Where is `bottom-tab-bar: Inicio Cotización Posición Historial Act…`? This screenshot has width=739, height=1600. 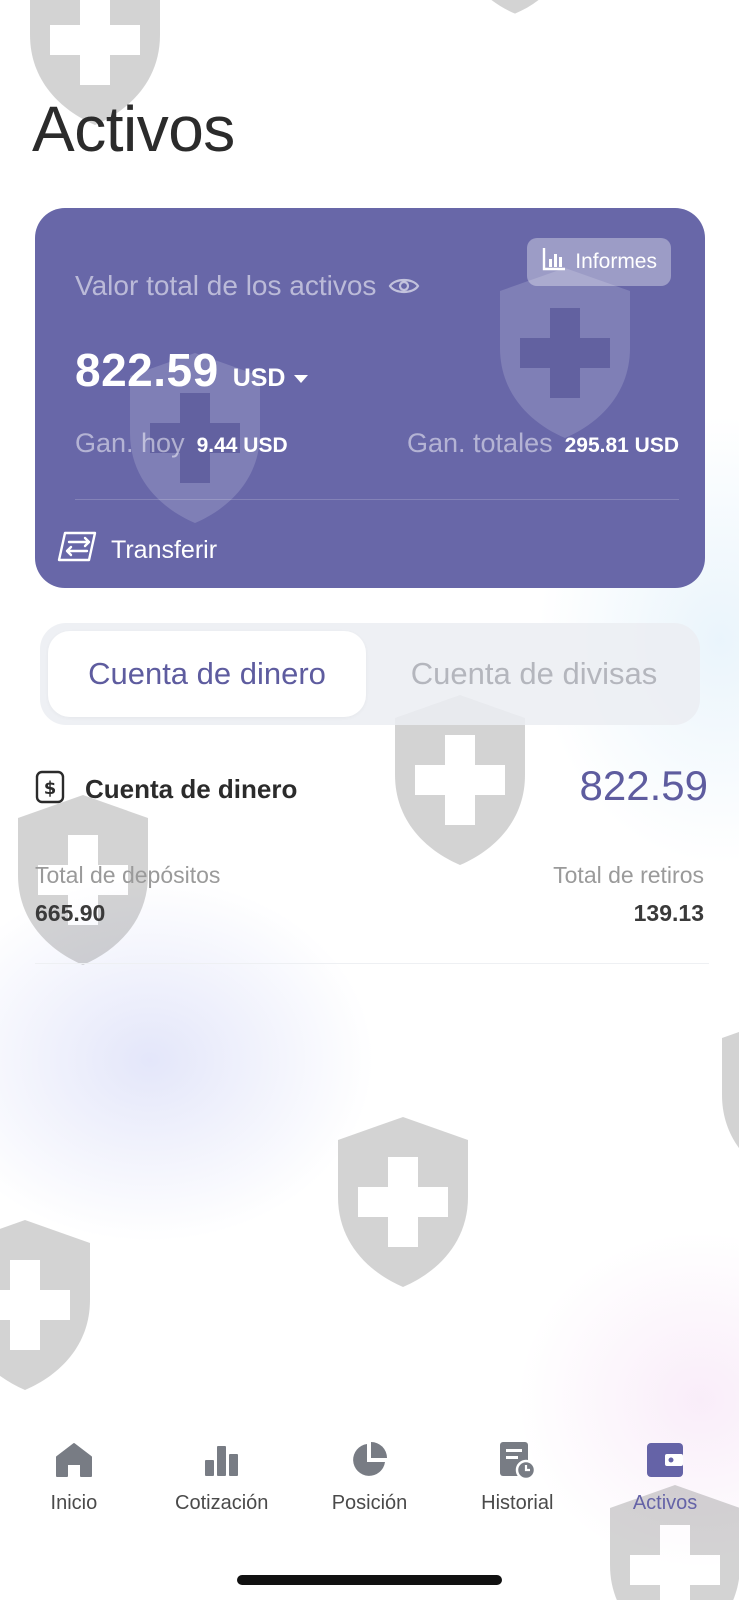 bottom-tab-bar: Inicio Cotización Posición Historial Act… is located at coordinates (369, 1495).